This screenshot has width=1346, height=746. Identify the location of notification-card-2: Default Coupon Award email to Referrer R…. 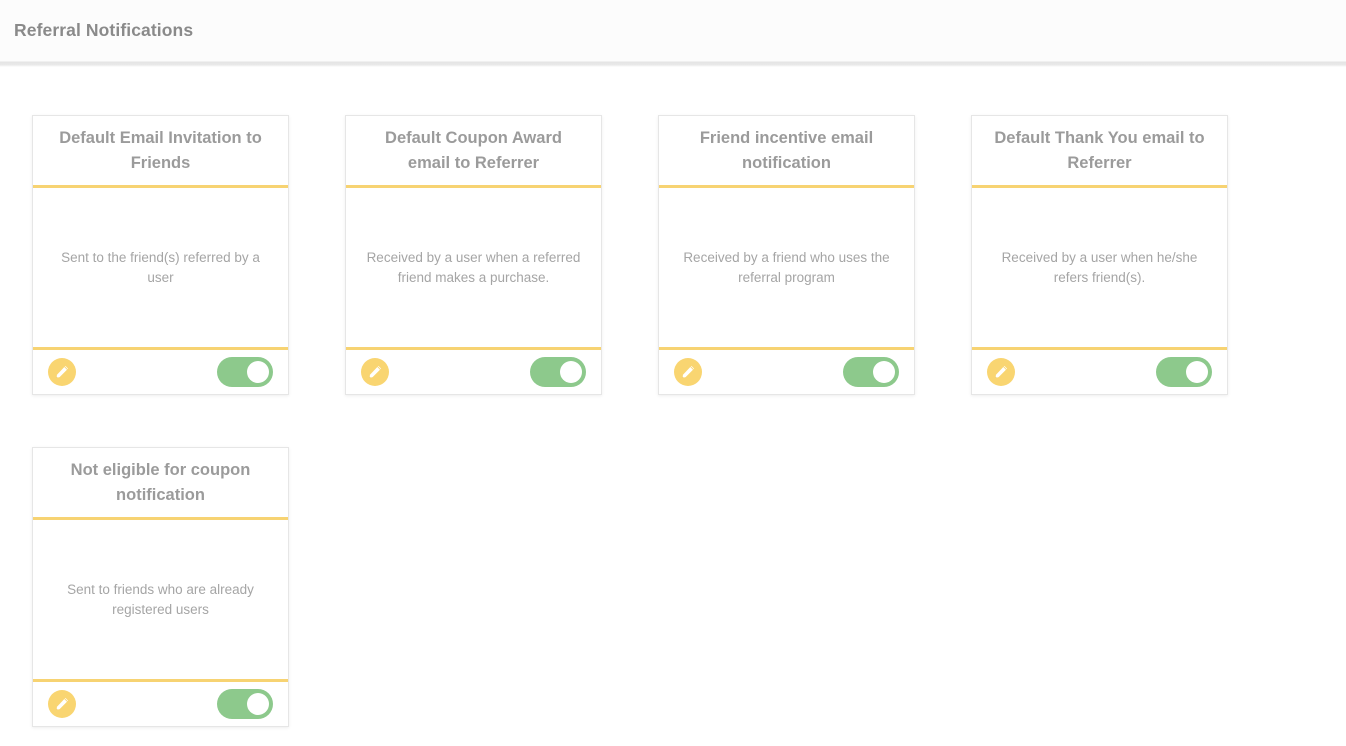
(473, 255).